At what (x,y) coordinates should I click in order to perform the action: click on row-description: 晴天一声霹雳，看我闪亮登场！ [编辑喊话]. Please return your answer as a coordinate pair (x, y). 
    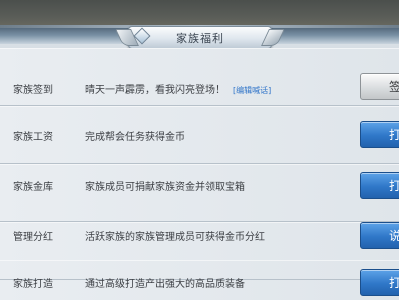
    Looking at the image, I should click on (178, 88).